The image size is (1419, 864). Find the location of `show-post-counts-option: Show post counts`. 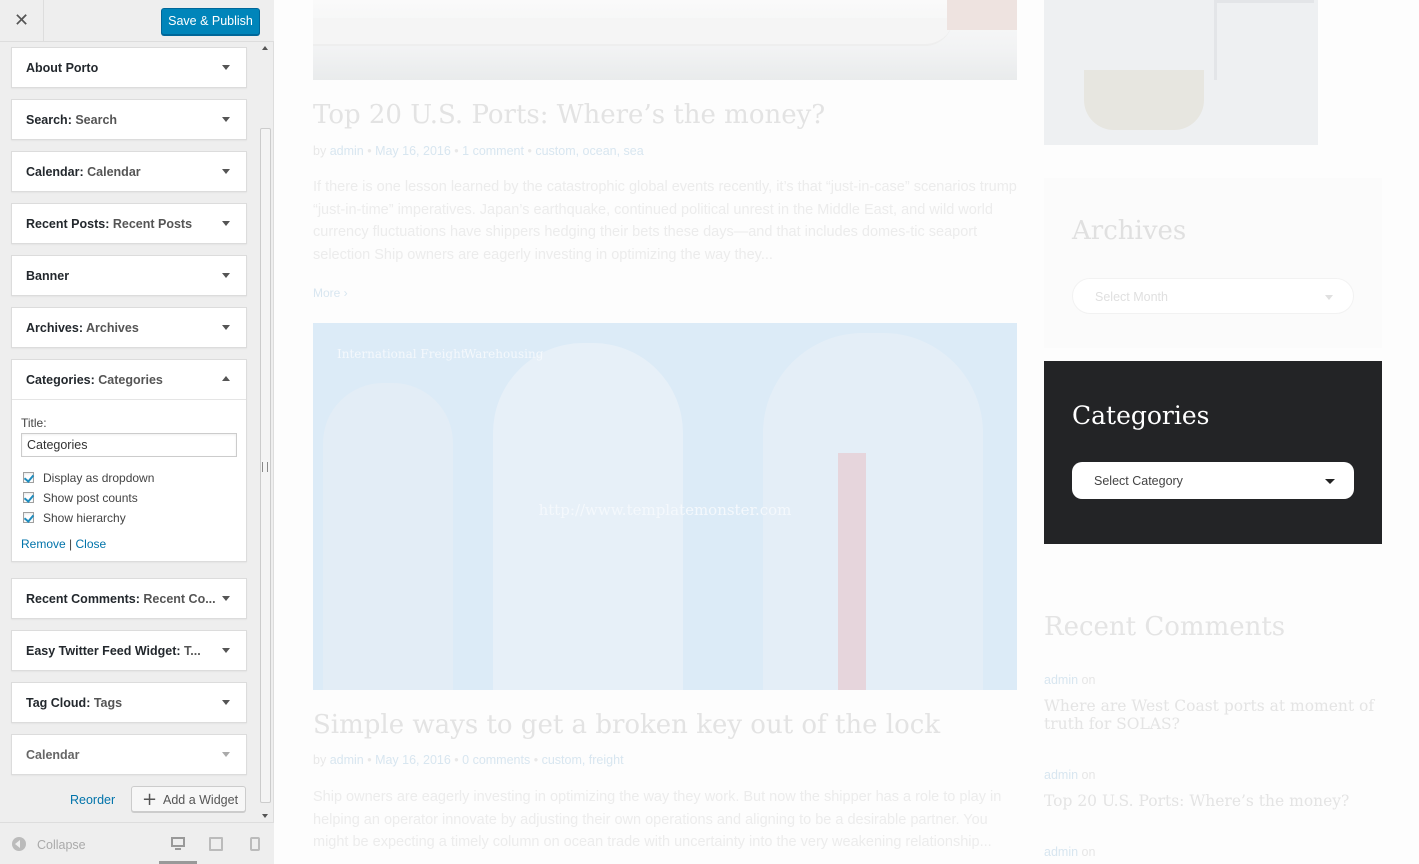

show-post-counts-option: Show post counts is located at coordinates (129, 499).